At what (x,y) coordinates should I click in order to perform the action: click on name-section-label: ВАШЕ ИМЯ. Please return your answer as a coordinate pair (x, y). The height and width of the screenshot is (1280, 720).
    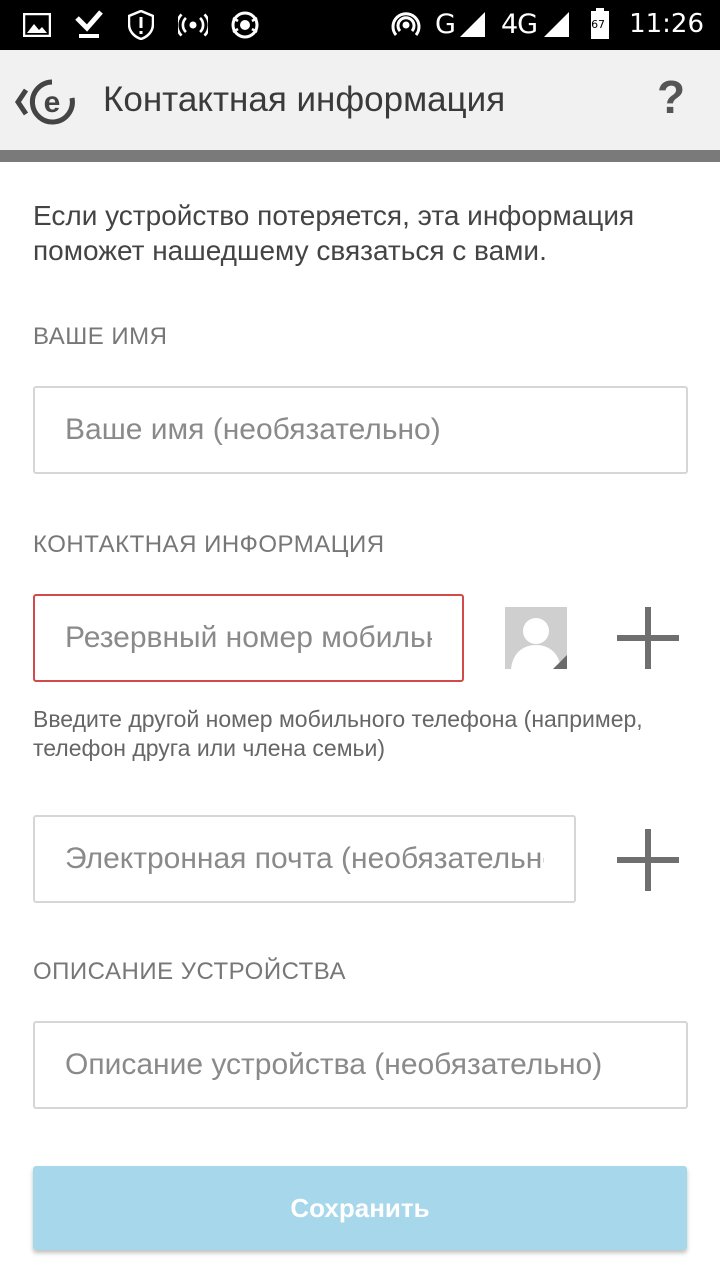
    Looking at the image, I should click on (100, 336).